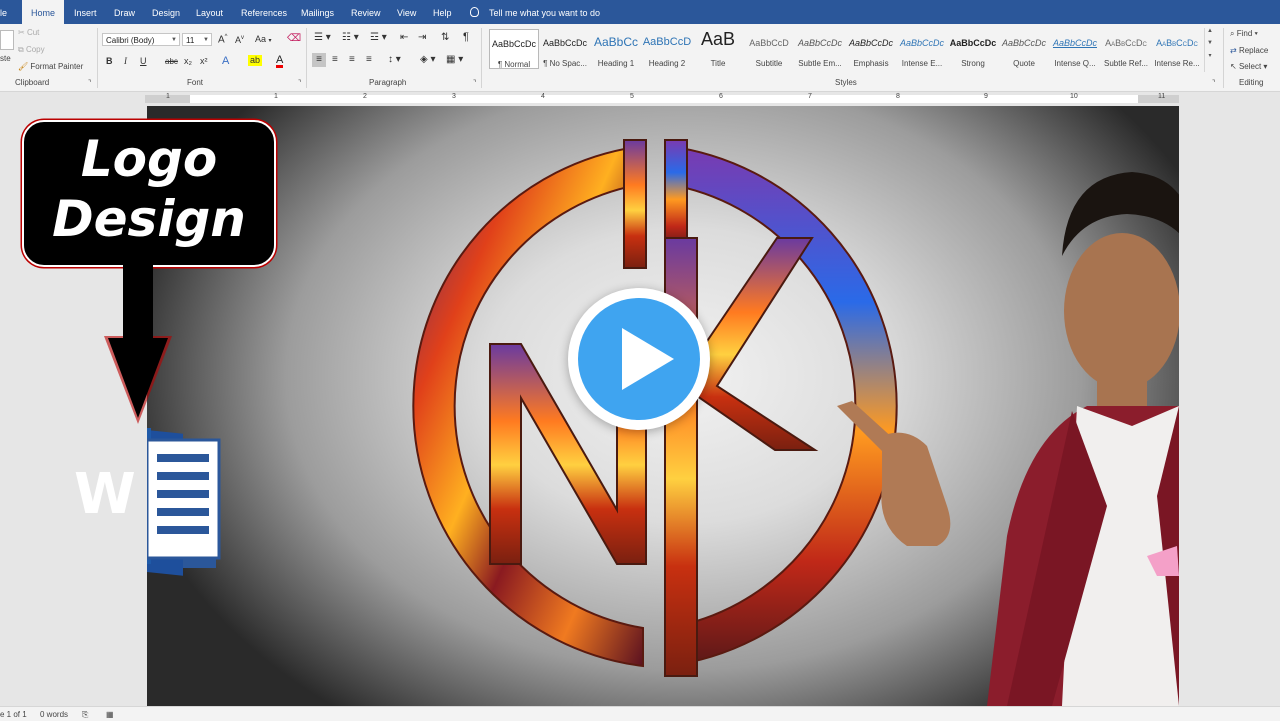  Describe the element at coordinates (141, 39) in the screenshot. I see `font-name-select: Calibri (Body) ▼` at that location.